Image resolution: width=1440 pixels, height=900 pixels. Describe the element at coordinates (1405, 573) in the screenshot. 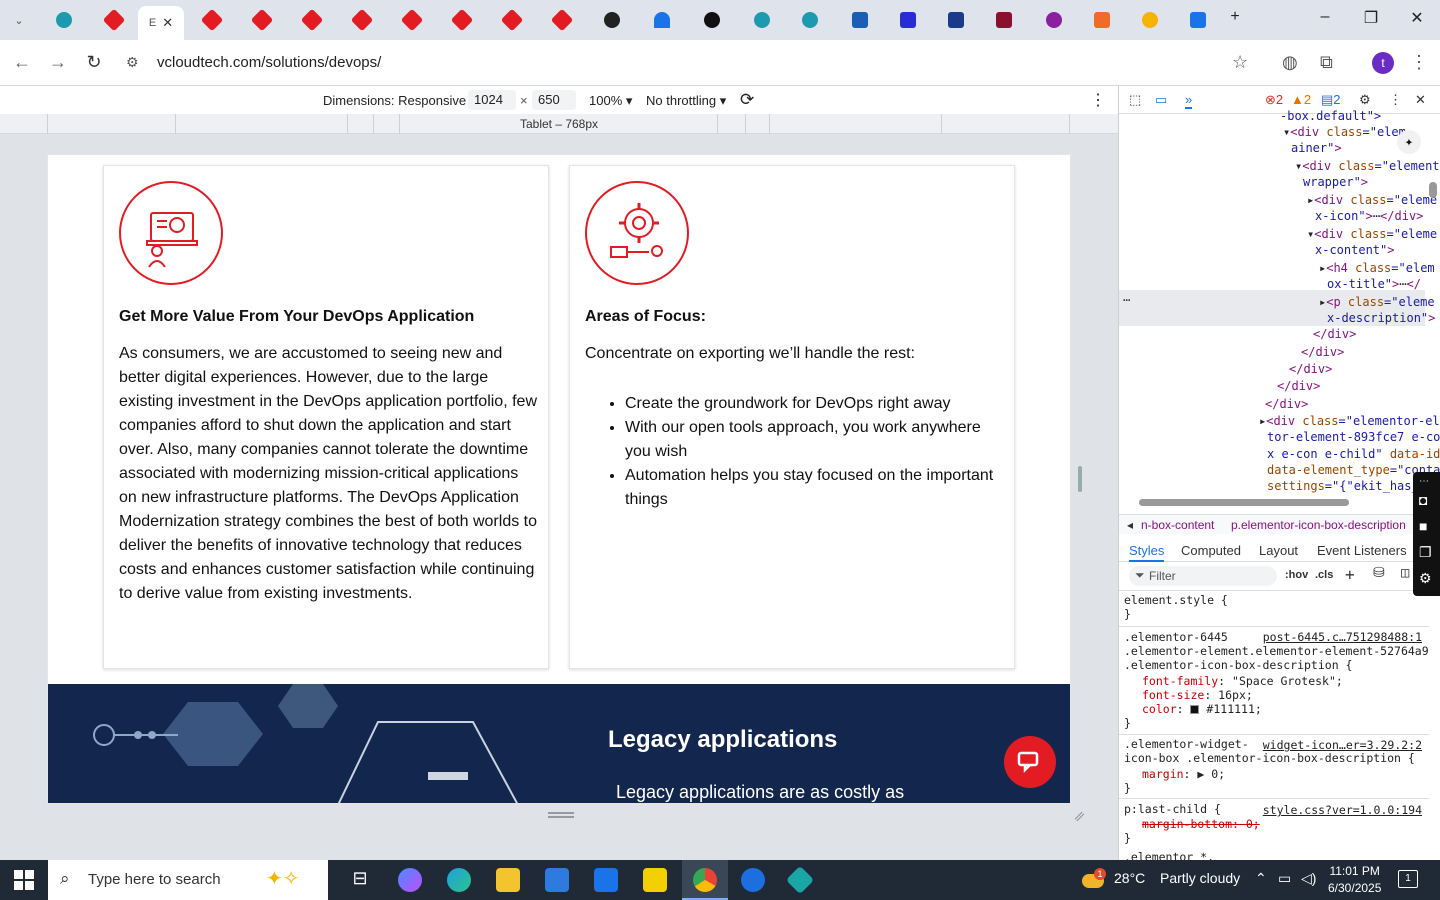

I see `sidebar-toggle-icon: ◫` at that location.